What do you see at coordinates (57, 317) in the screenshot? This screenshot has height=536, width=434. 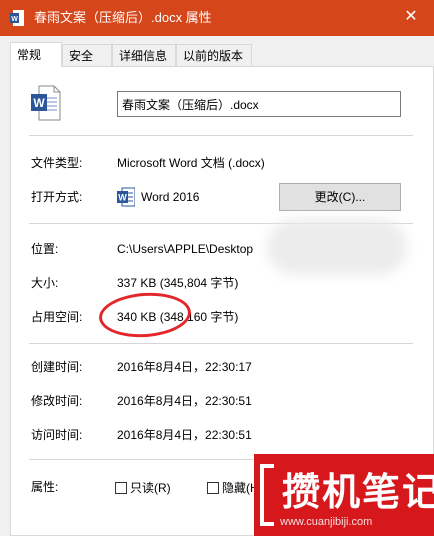 I see `size-on-disk-label: 占用空间:` at bounding box center [57, 317].